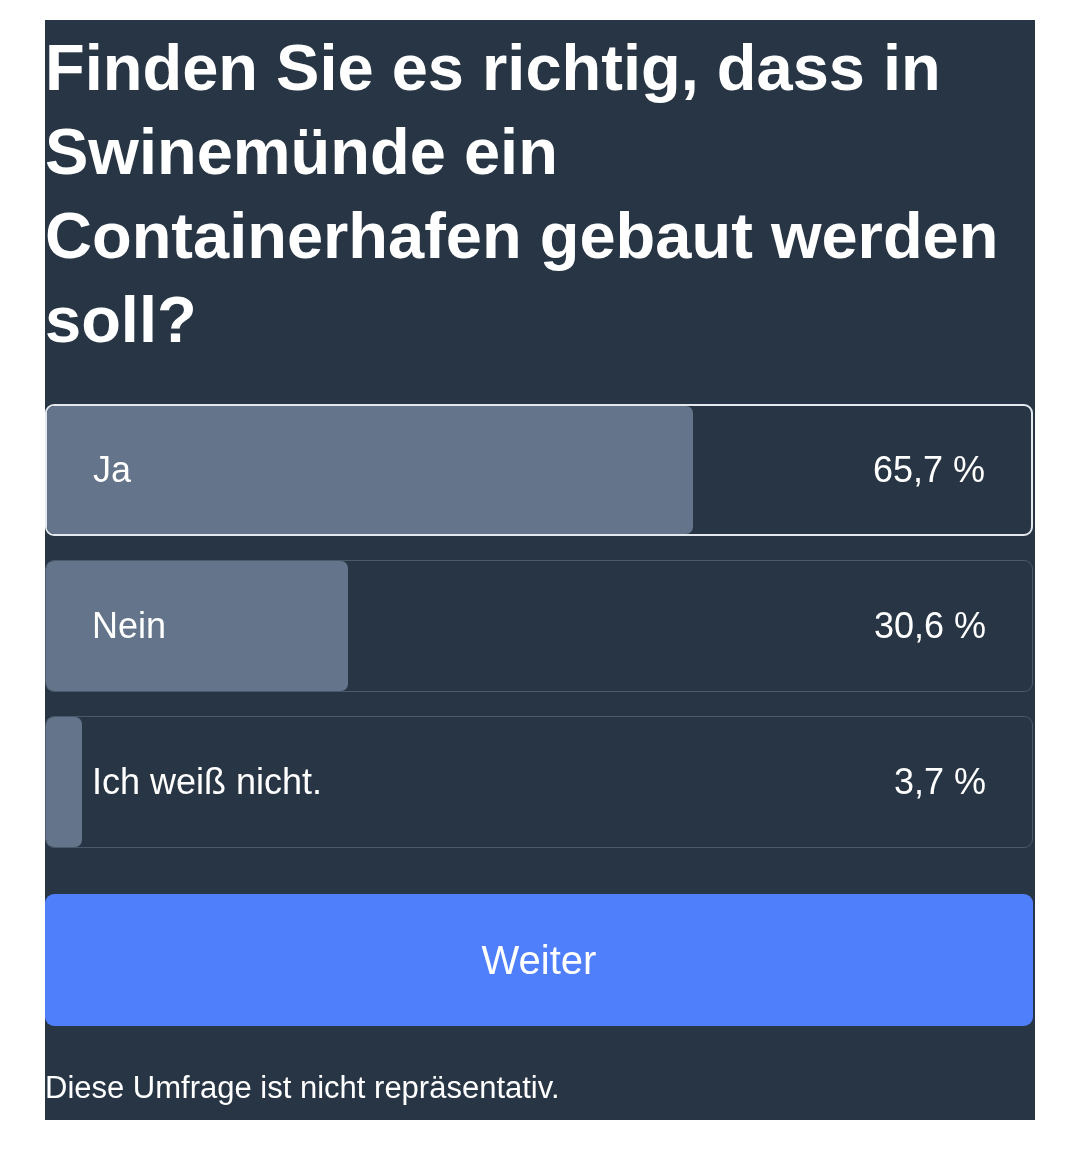 This screenshot has height=1167, width=1080. Describe the element at coordinates (928, 470) in the screenshot. I see `percent-value: 65,7 %` at that location.